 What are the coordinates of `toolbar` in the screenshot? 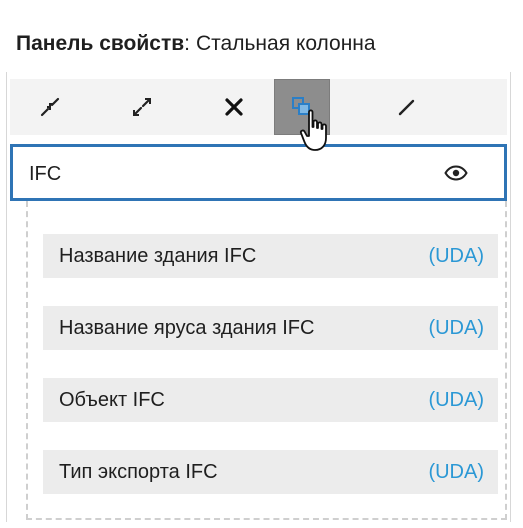 It's located at (258, 107).